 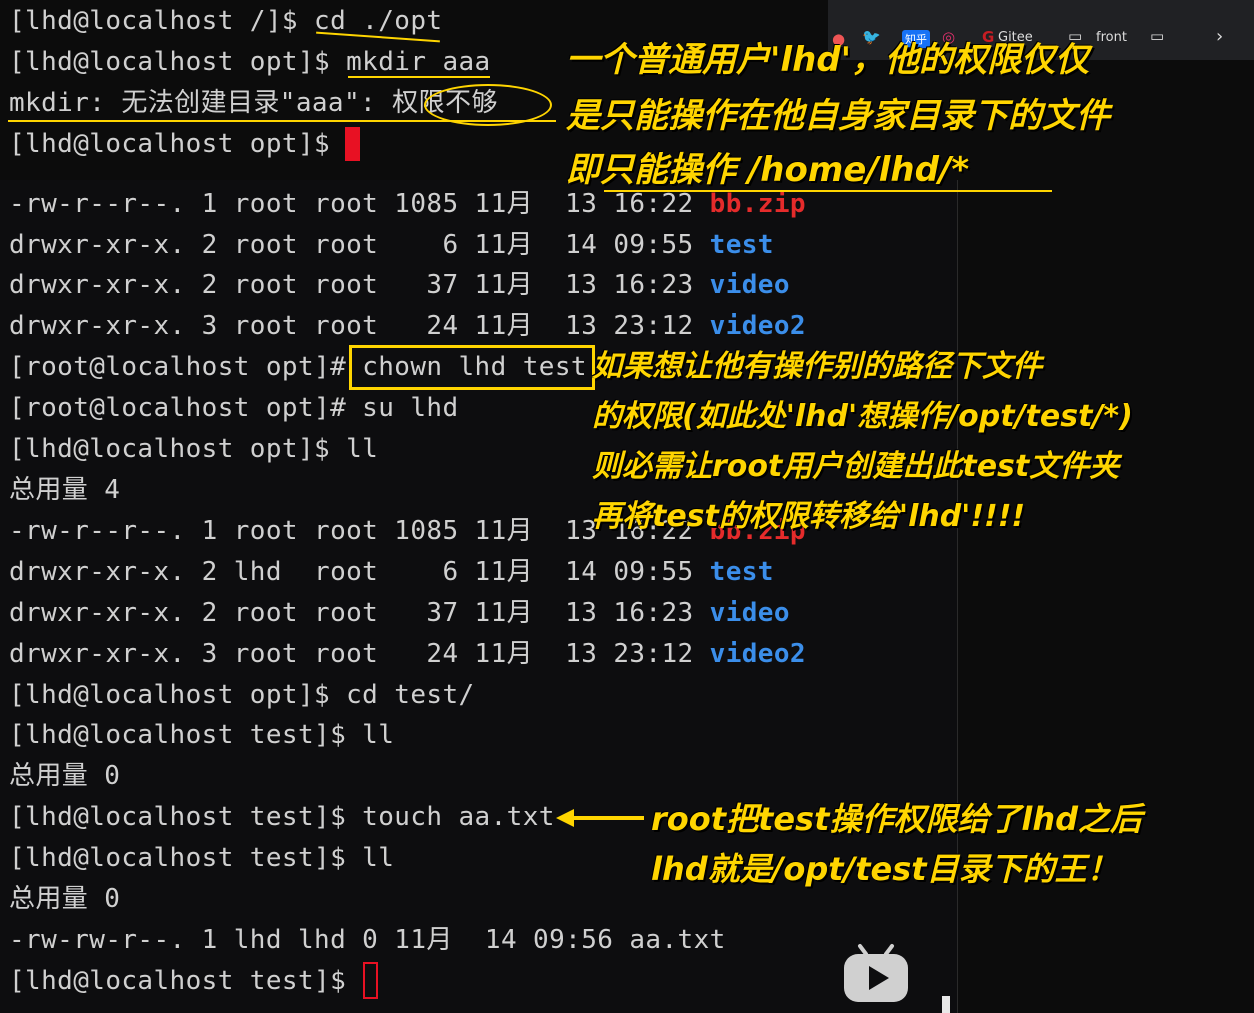 I want to click on annotation-text: 如果想让他有操作别的路径下文件, so click(x=817, y=366).